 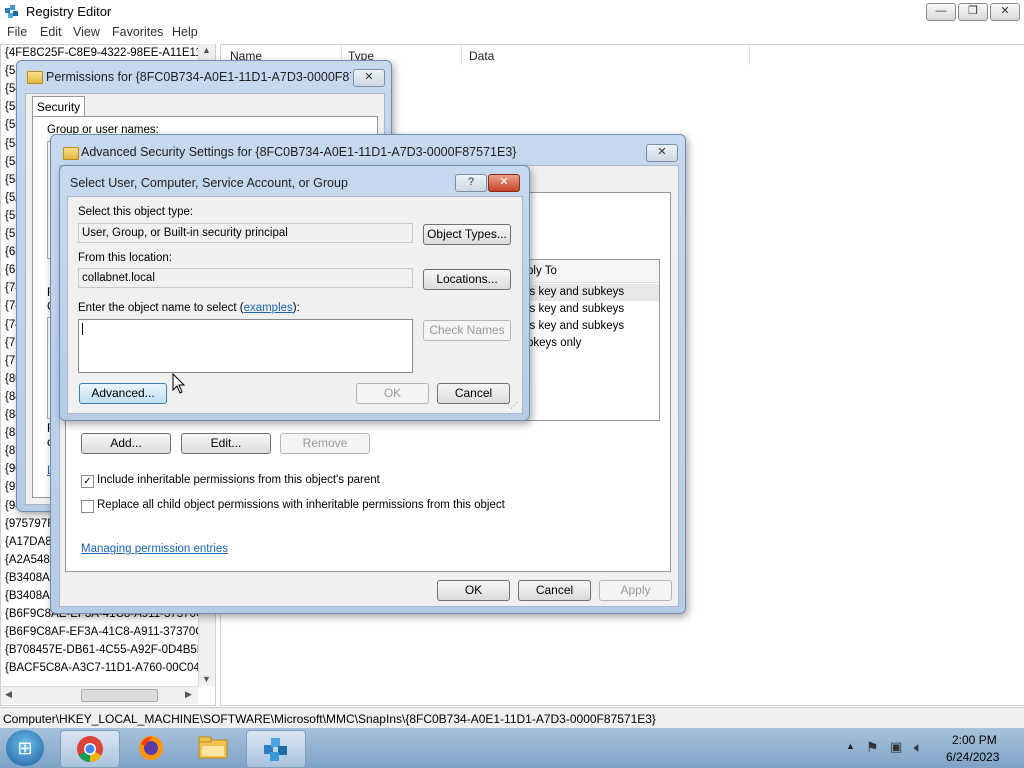 What do you see at coordinates (872, 747) in the screenshot?
I see `action-center-icon: ⚑` at bounding box center [872, 747].